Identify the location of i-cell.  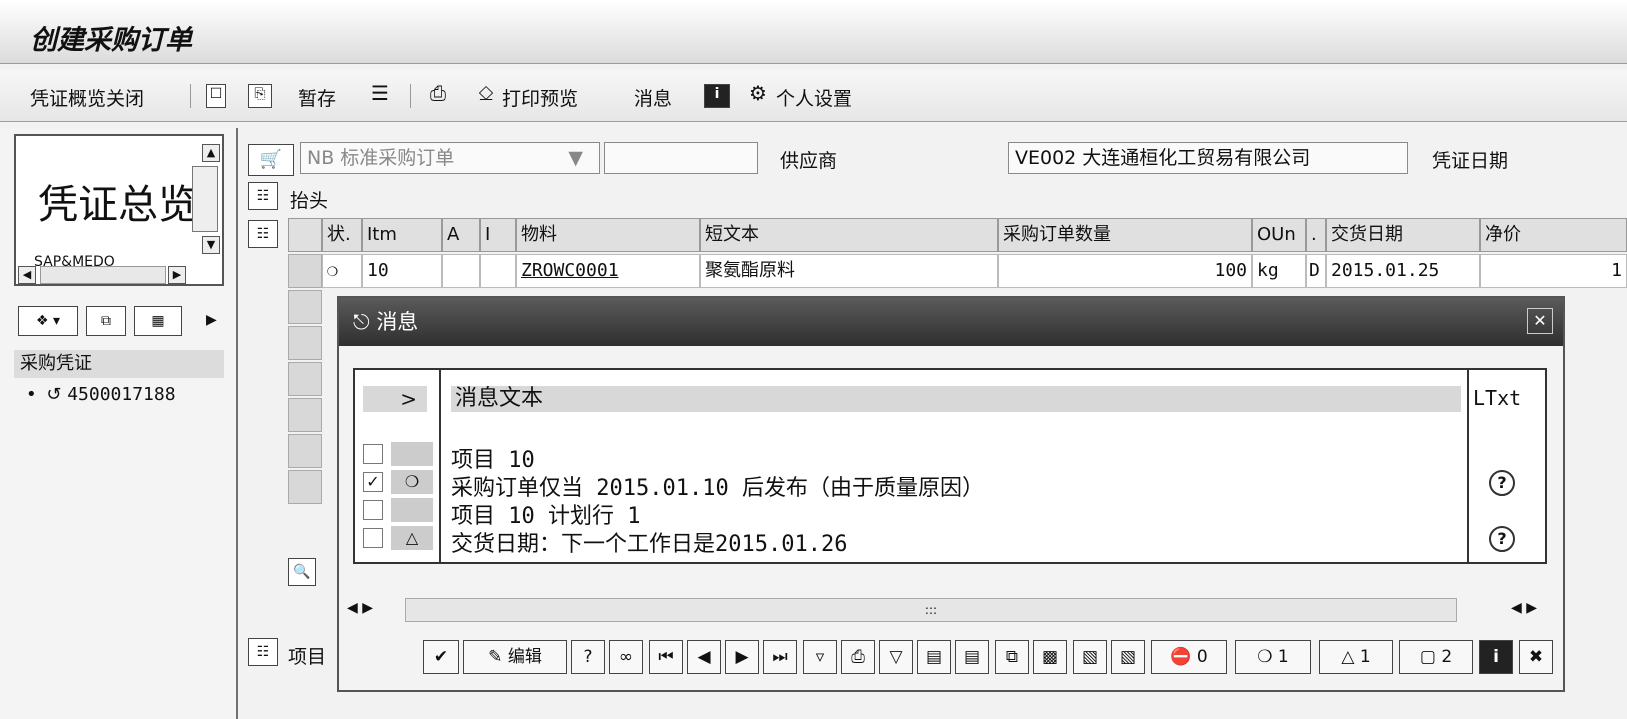
(498, 271).